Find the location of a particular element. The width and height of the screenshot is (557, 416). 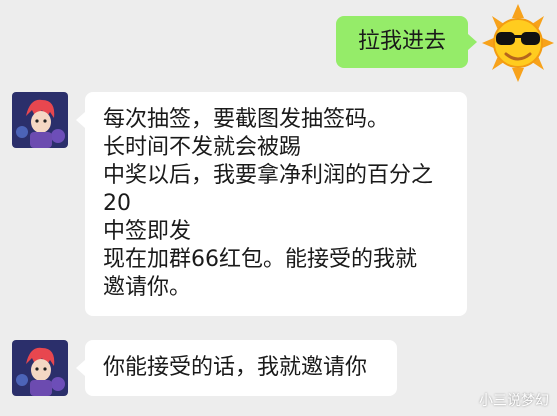

self-avatar is located at coordinates (518, 43).